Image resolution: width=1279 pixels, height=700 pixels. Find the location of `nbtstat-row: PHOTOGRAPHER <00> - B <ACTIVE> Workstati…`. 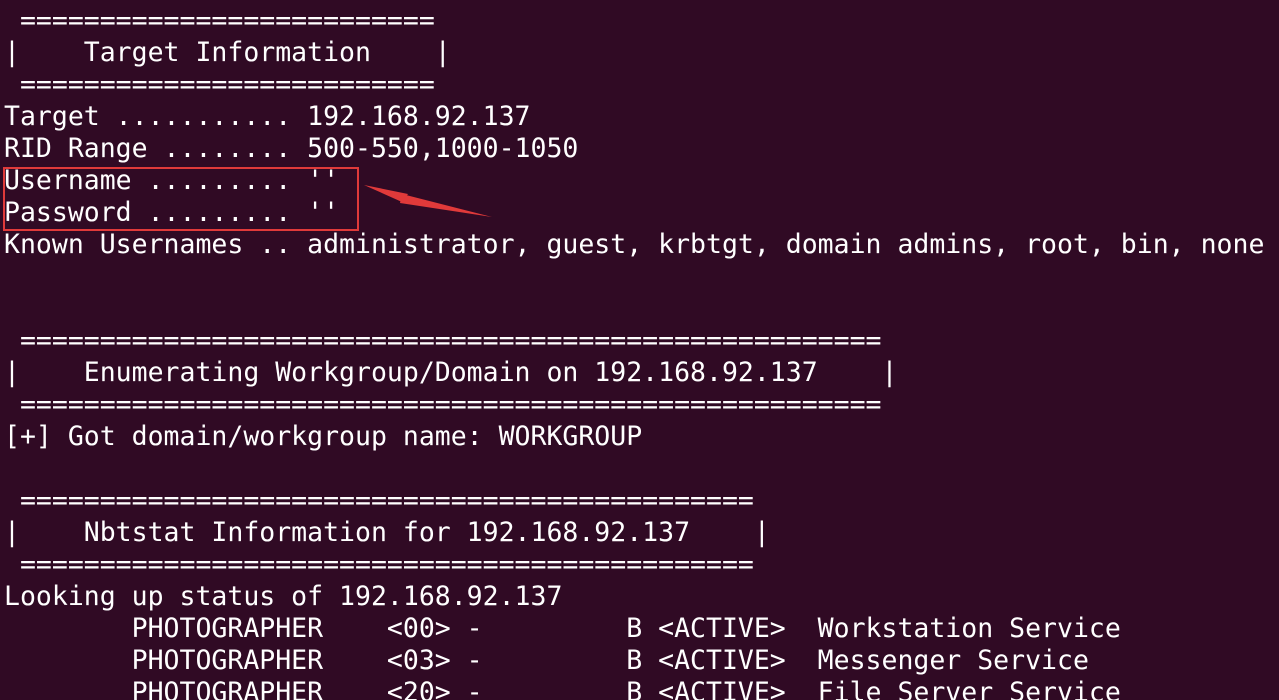

nbtstat-row: PHOTOGRAPHER <00> - B <ACTIVE> Workstati… is located at coordinates (562, 628).